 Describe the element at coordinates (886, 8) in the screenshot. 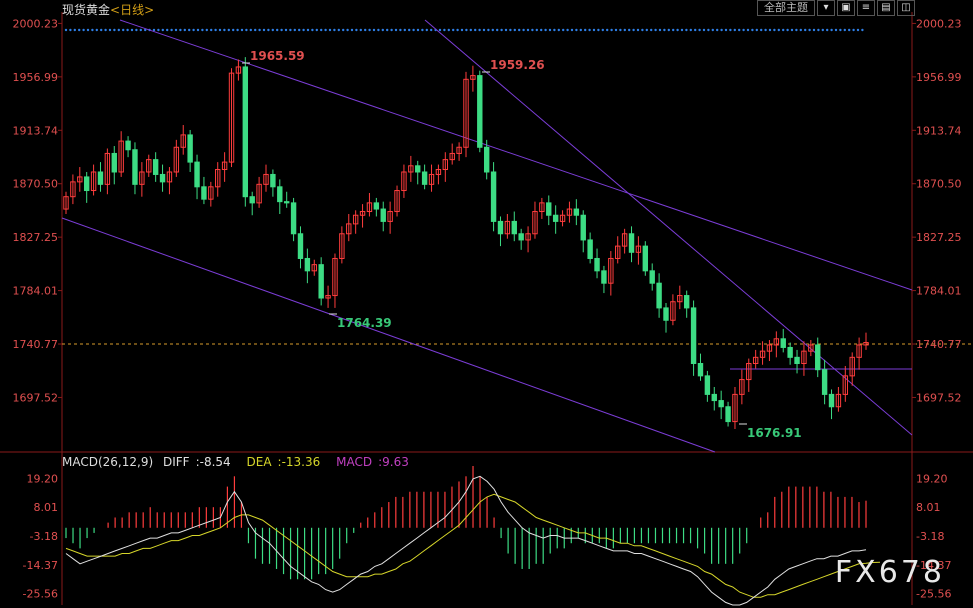

I see `layout-icon: ▤` at that location.